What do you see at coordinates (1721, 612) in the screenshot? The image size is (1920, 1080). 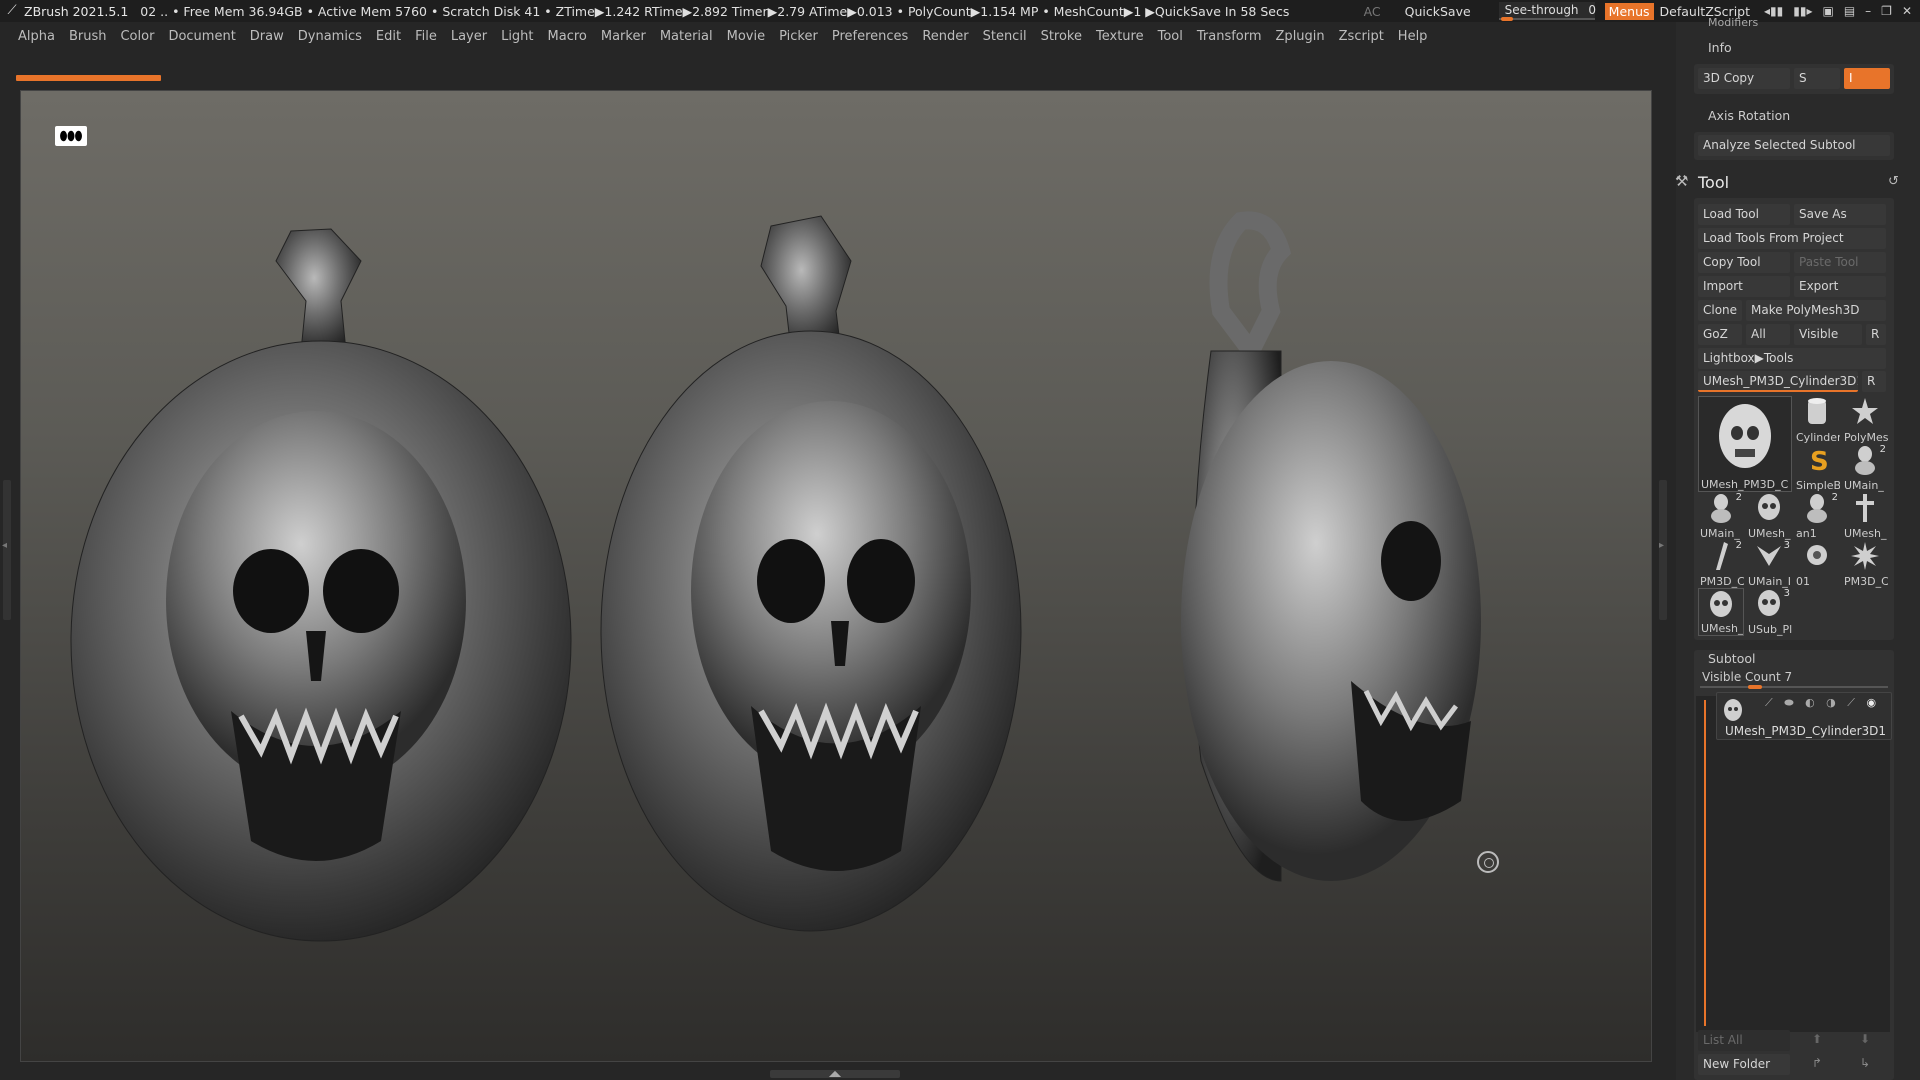 I see `tool-thumb-umesh-3: UMesh_` at bounding box center [1721, 612].